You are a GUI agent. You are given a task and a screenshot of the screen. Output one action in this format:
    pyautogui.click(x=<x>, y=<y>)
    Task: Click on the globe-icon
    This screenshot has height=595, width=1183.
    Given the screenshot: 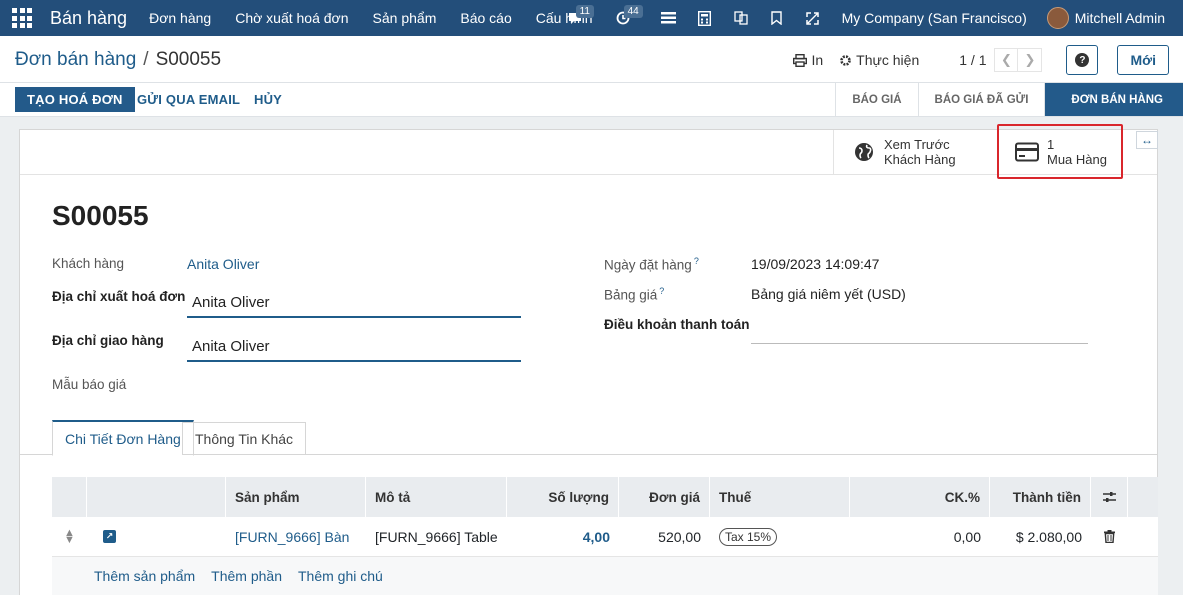 What is the action you would take?
    pyautogui.click(x=864, y=152)
    